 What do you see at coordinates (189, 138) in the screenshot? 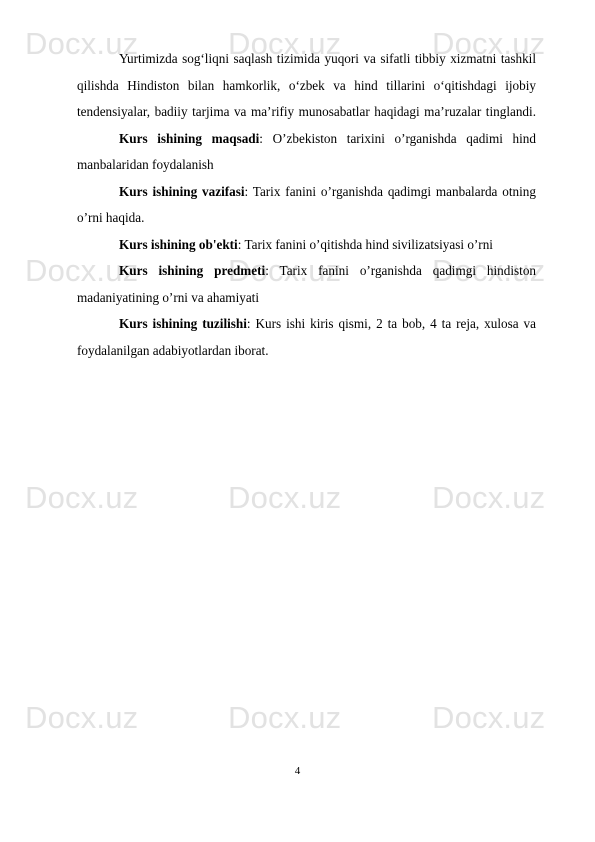
I see `label-kurs-ishining-maqsadi: Kurs ishining maqsadi` at bounding box center [189, 138].